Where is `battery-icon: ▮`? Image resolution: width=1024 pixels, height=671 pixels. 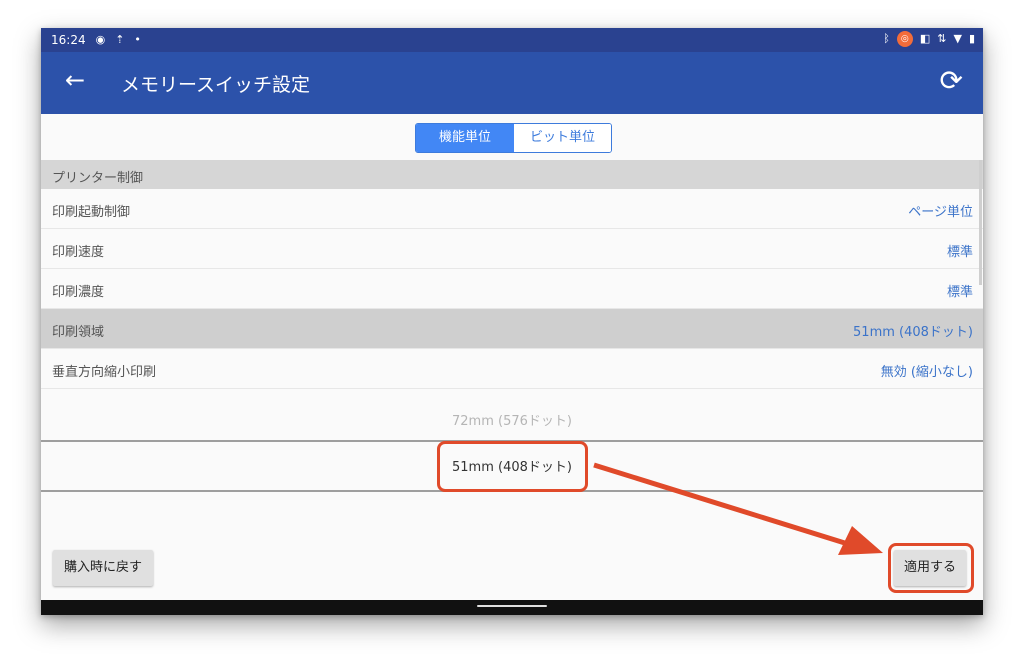
battery-icon: ▮ is located at coordinates (971, 38).